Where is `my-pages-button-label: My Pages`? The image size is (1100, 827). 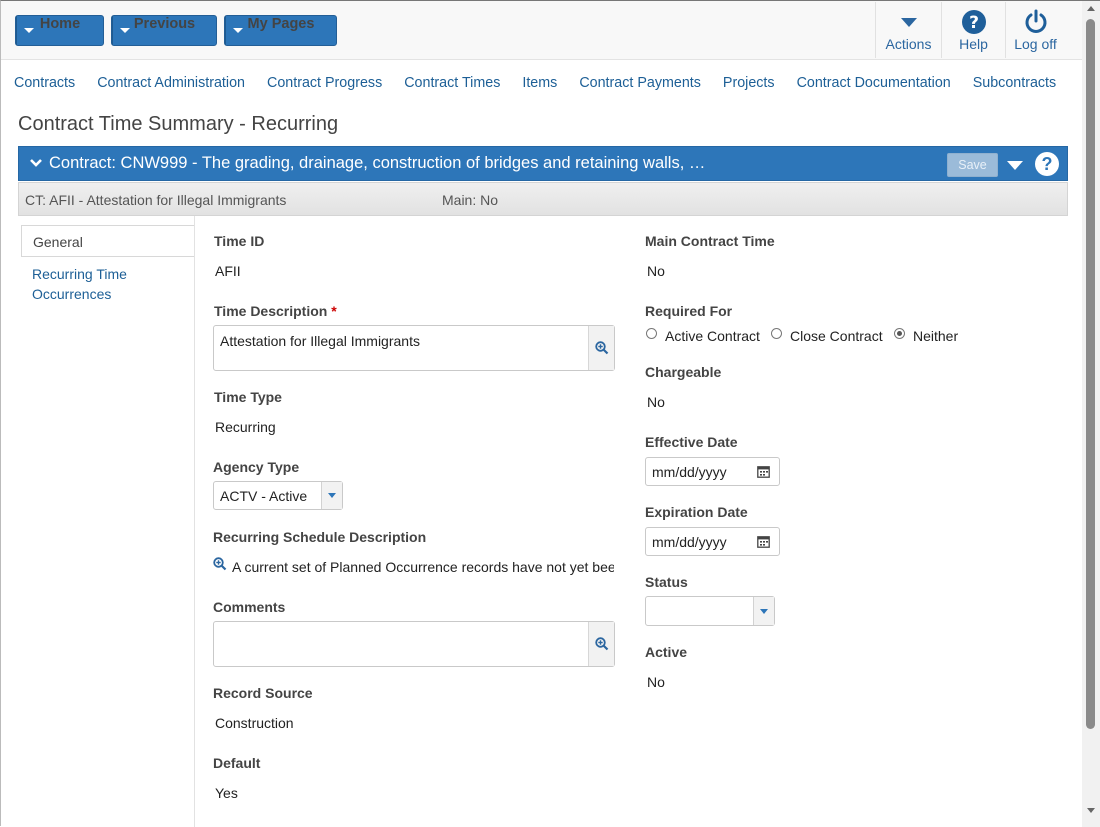
my-pages-button-label: My Pages is located at coordinates (281, 24).